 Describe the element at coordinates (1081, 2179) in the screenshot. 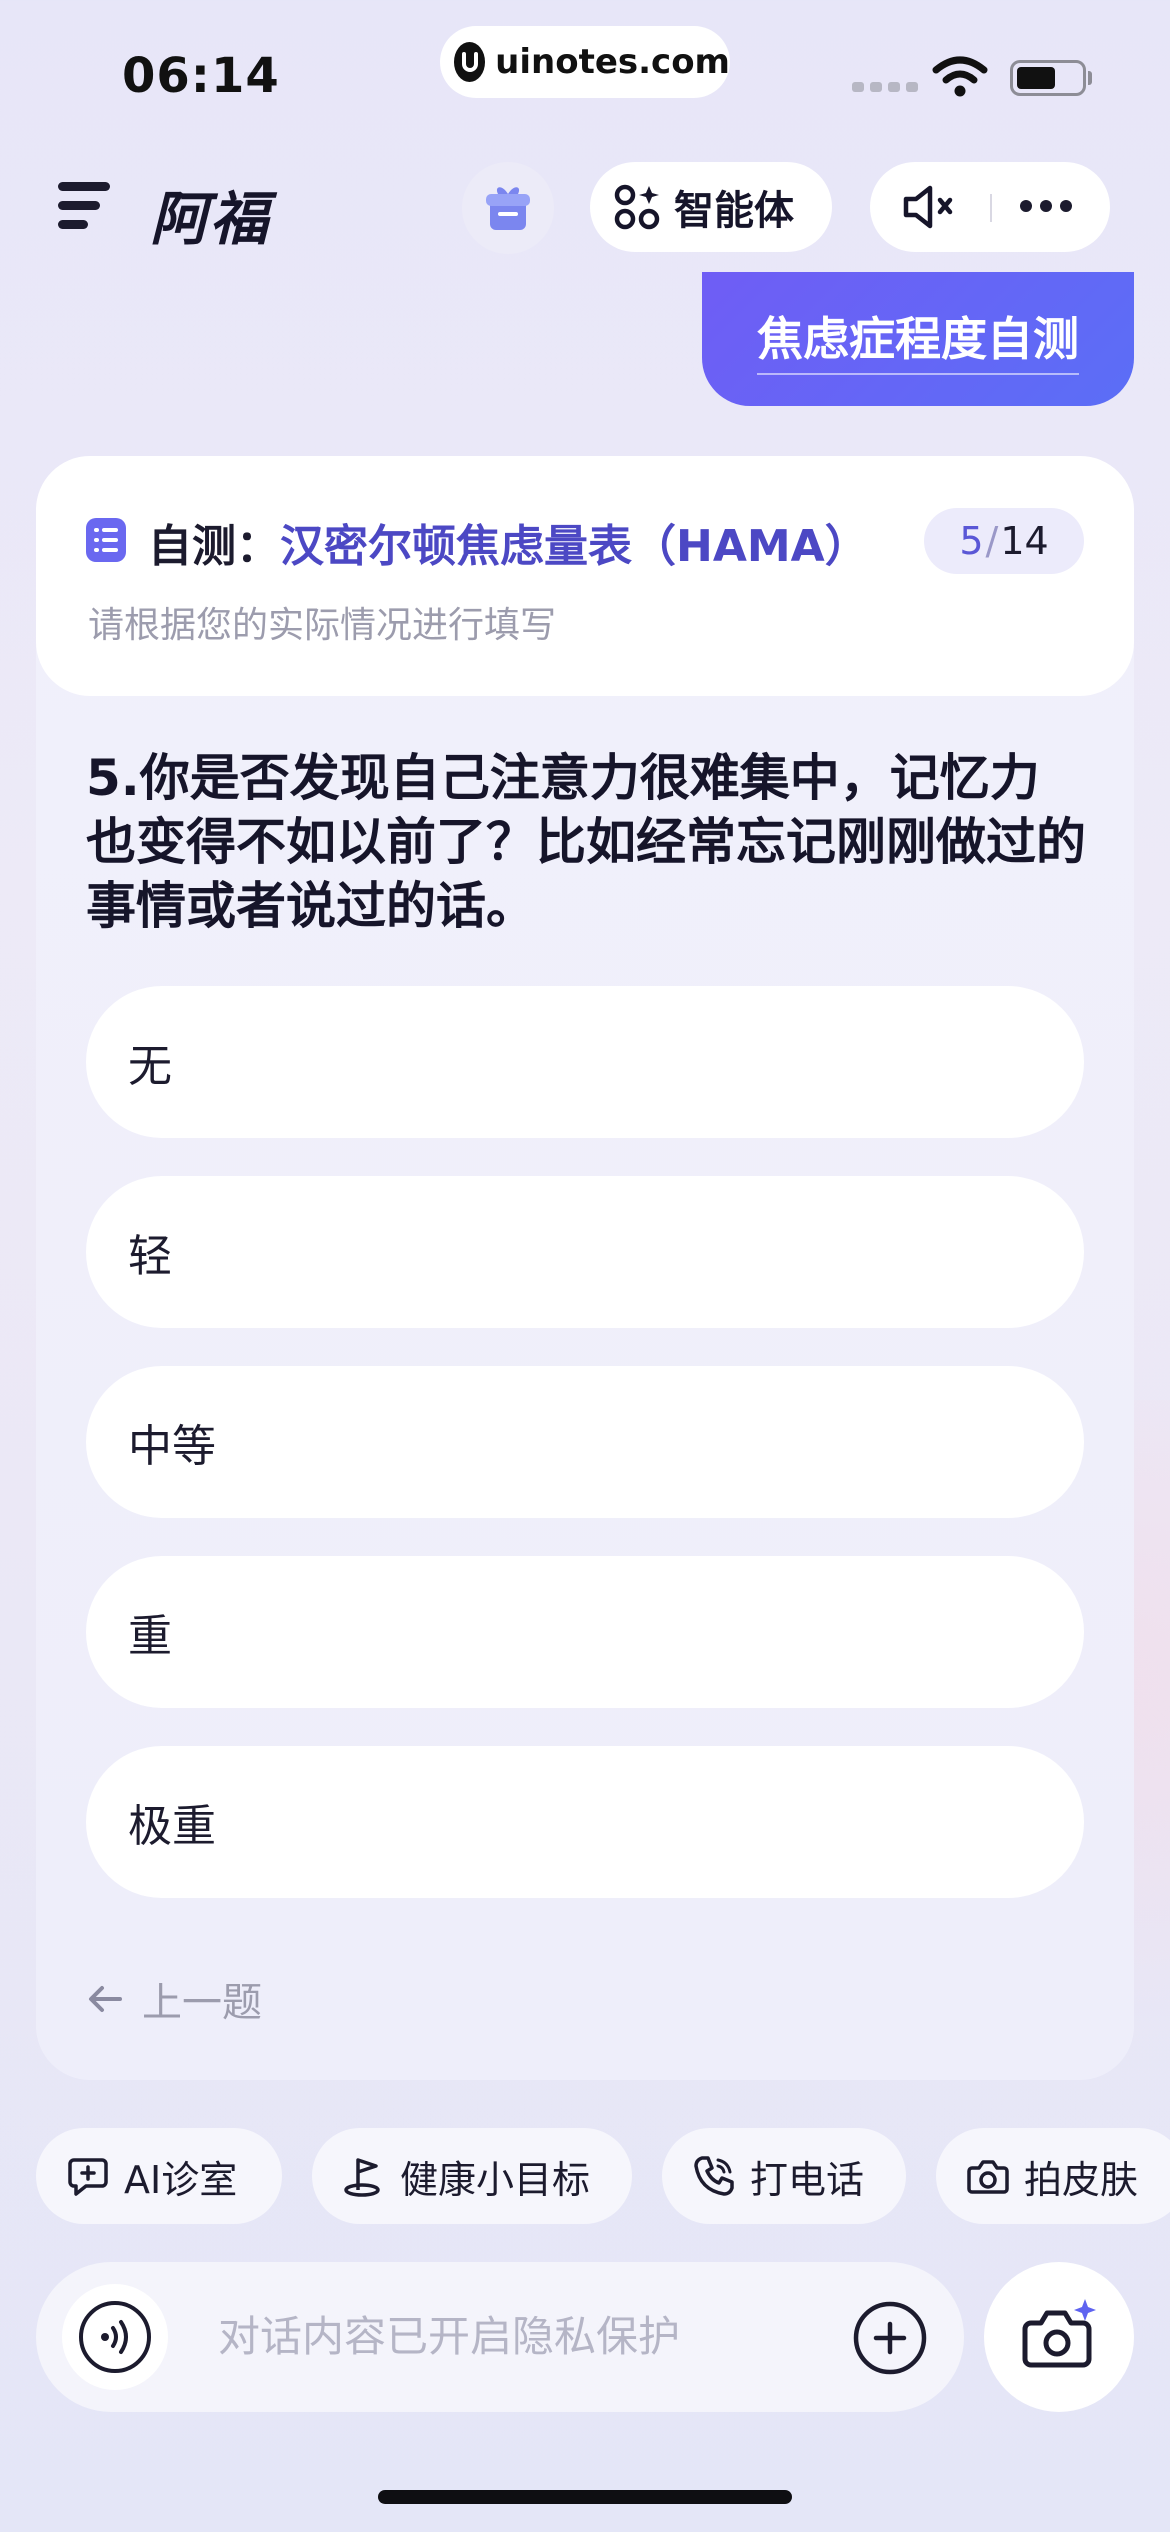

I see `quick-action-label: 拍皮肤` at that location.